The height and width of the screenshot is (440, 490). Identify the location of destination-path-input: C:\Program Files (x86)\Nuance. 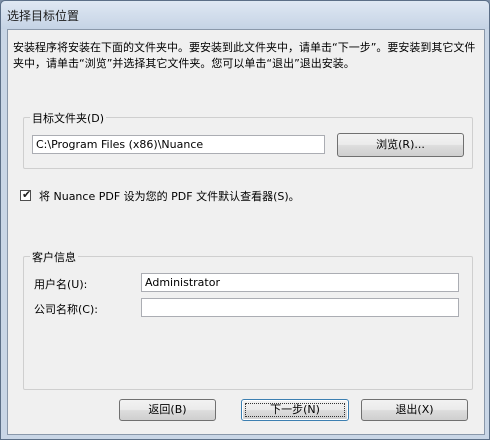
(178, 144).